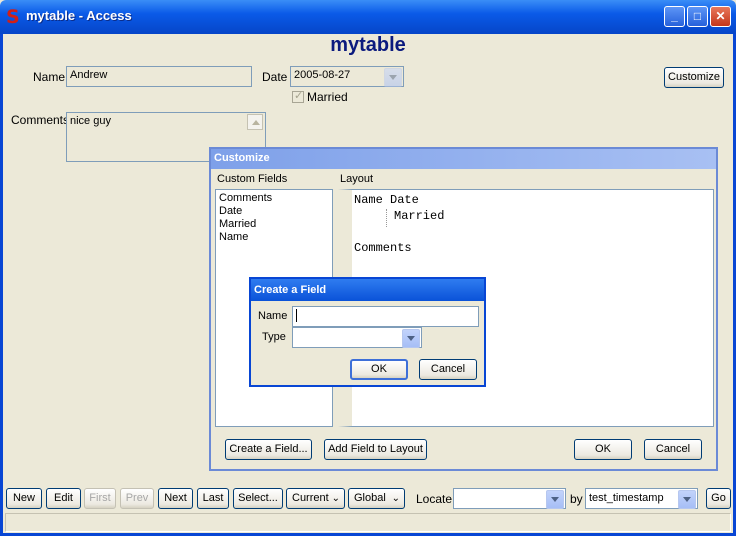 The width and height of the screenshot is (736, 536). I want to click on maximize-icon: □, so click(697, 16).